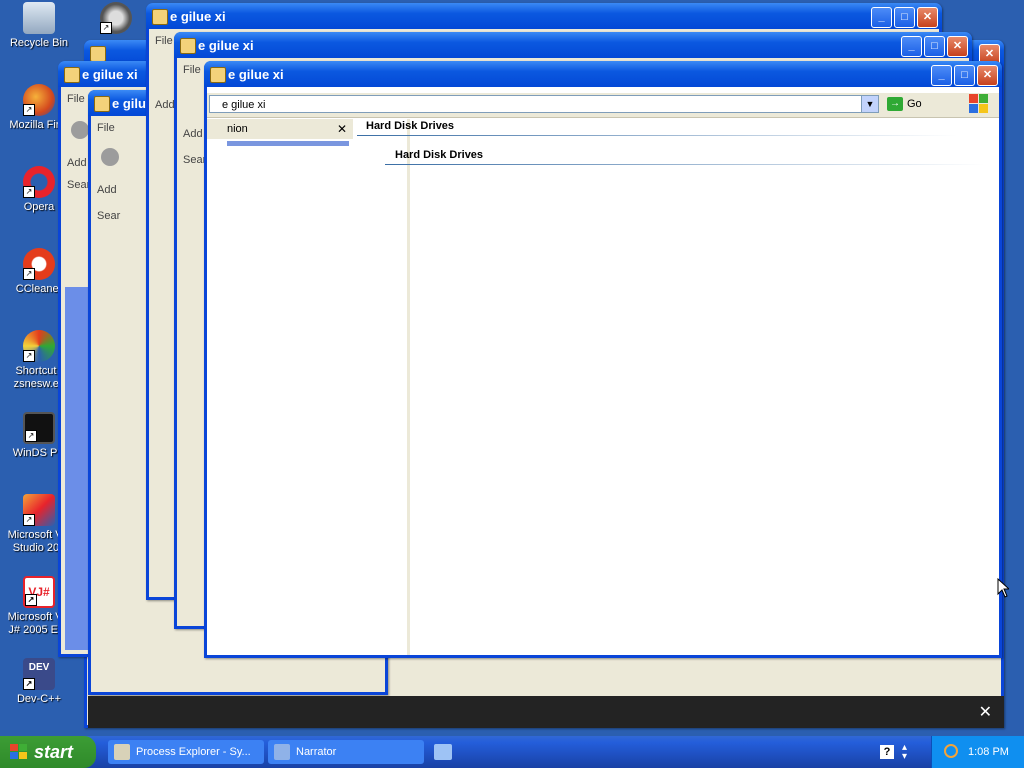 Image resolution: width=1024 pixels, height=768 pixels. Describe the element at coordinates (951, 751) in the screenshot. I see `search-tray-icon` at that location.